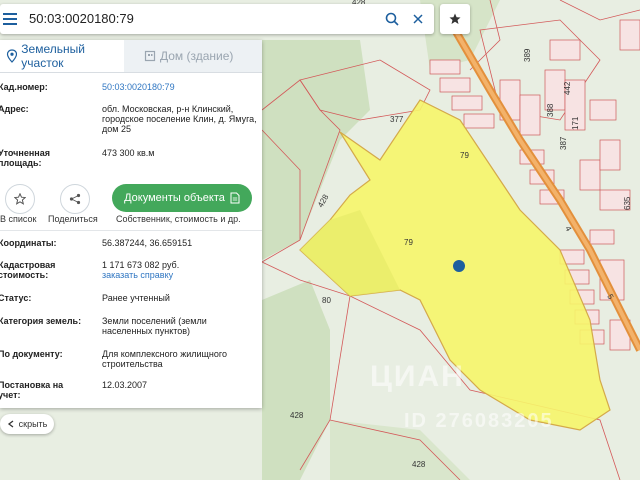  I want to click on save-to-list-button, so click(20, 199).